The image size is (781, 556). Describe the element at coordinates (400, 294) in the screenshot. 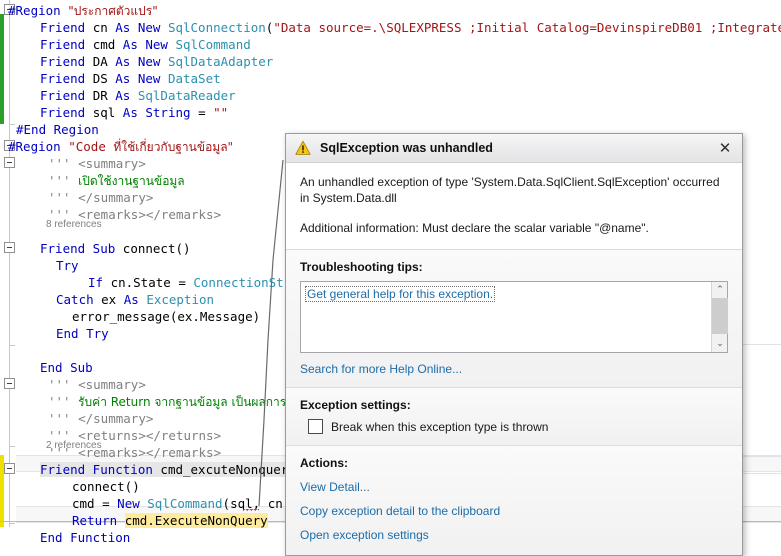

I see `get-general-help-link: Get general help for this exception.` at that location.